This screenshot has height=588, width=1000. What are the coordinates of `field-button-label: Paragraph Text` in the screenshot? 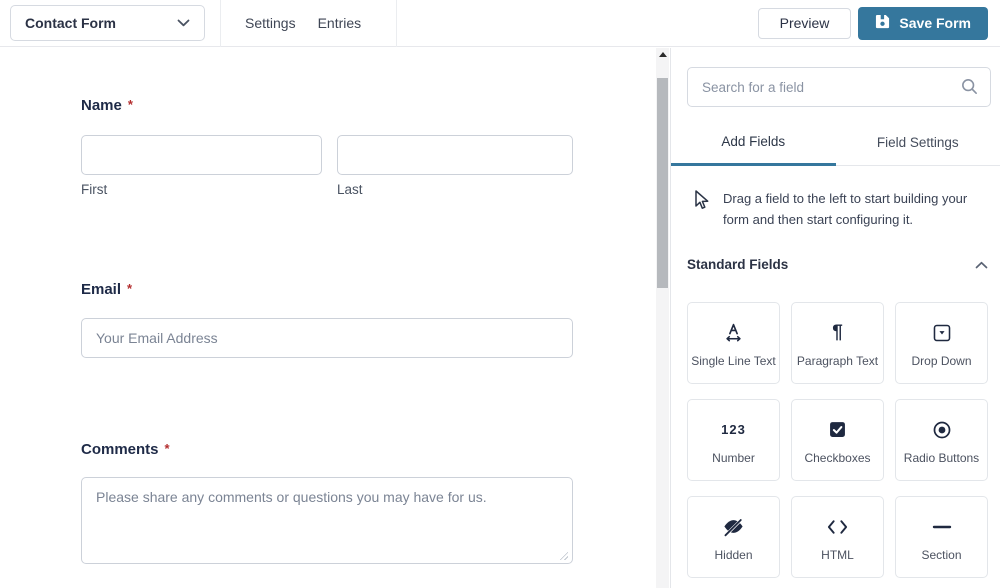 It's located at (837, 360).